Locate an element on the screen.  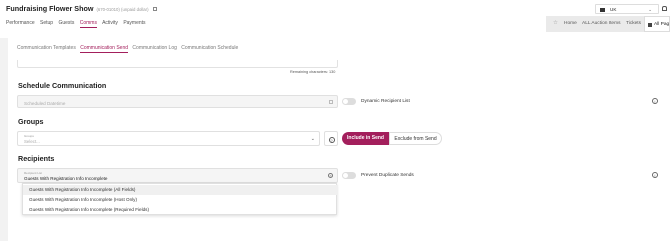
nav-guests: Guests is located at coordinates (66, 23).